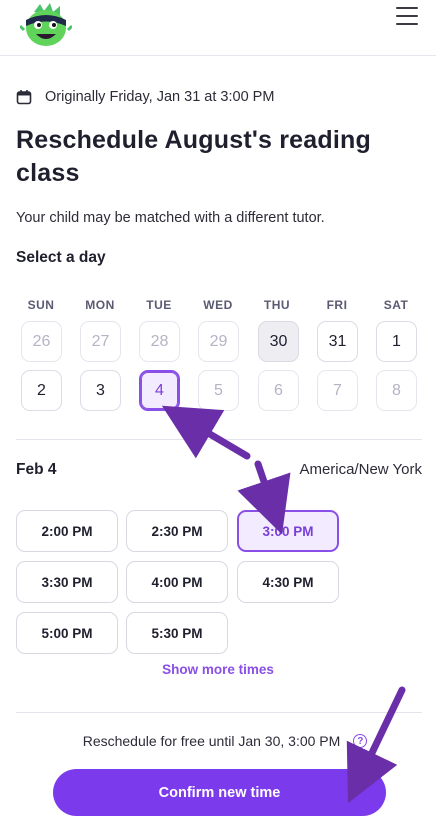  Describe the element at coordinates (218, 390) in the screenshot. I see `day-cell: 5` at that location.